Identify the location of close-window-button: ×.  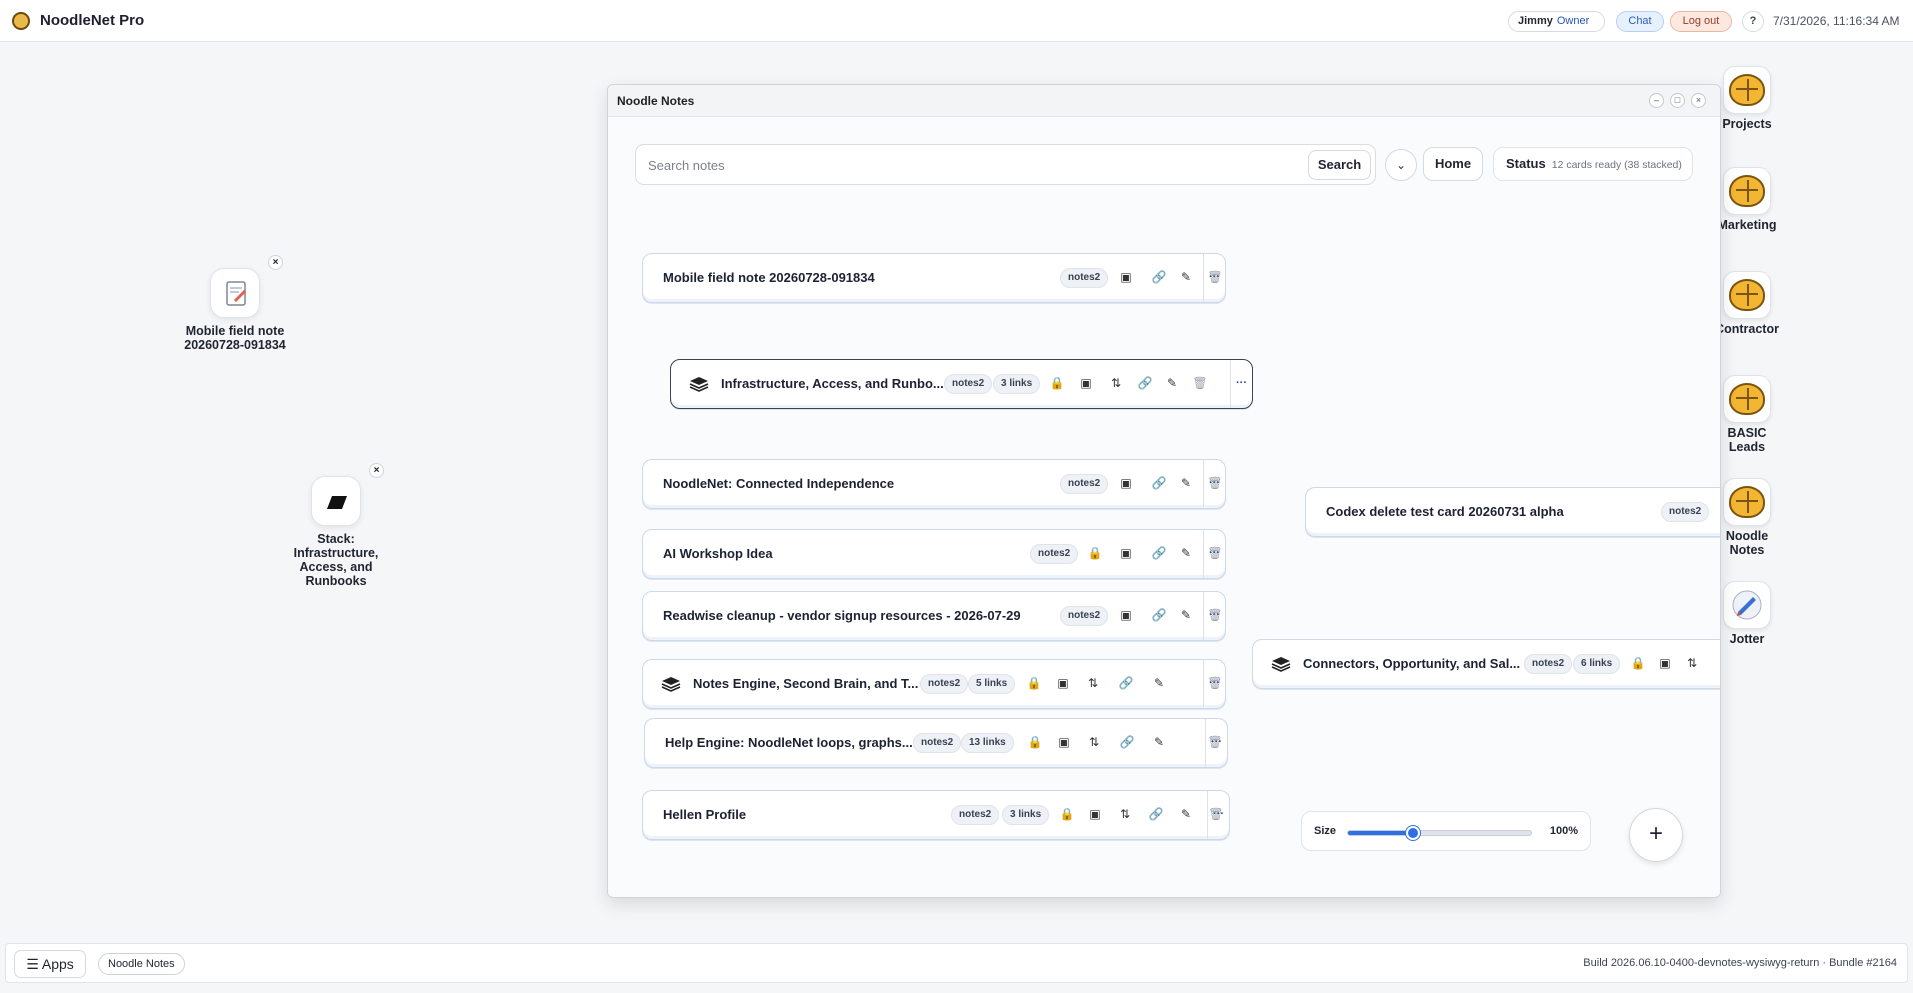
(1698, 100).